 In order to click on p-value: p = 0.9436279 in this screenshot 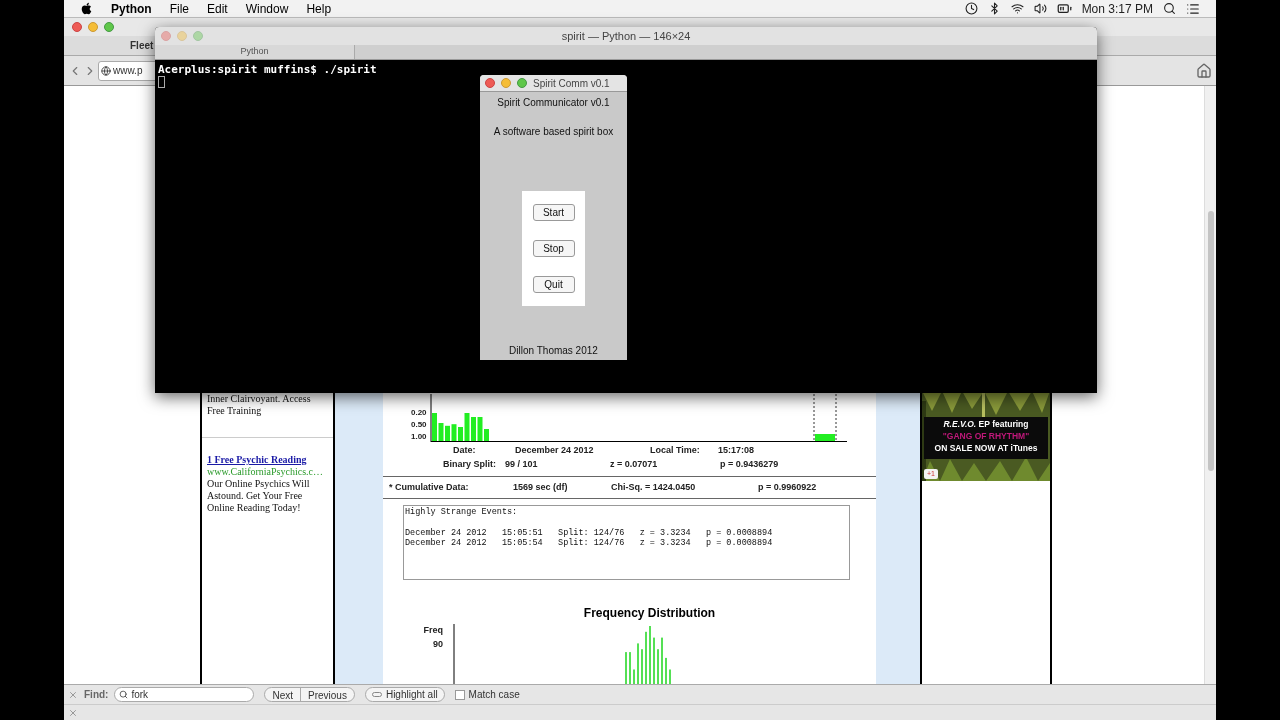, I will do `click(749, 465)`.